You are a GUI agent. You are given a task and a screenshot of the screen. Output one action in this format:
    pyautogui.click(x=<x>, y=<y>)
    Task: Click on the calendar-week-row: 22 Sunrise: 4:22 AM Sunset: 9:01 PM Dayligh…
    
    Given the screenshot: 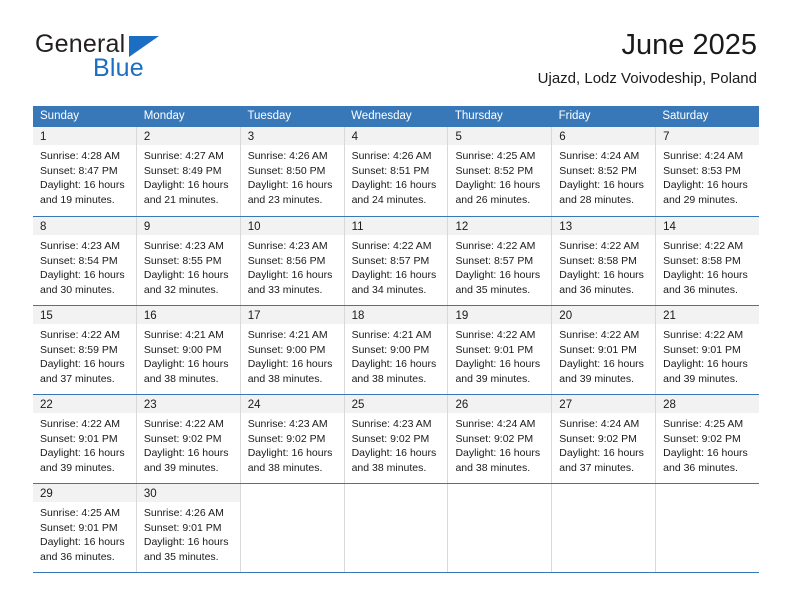 What is the action you would take?
    pyautogui.click(x=396, y=438)
    